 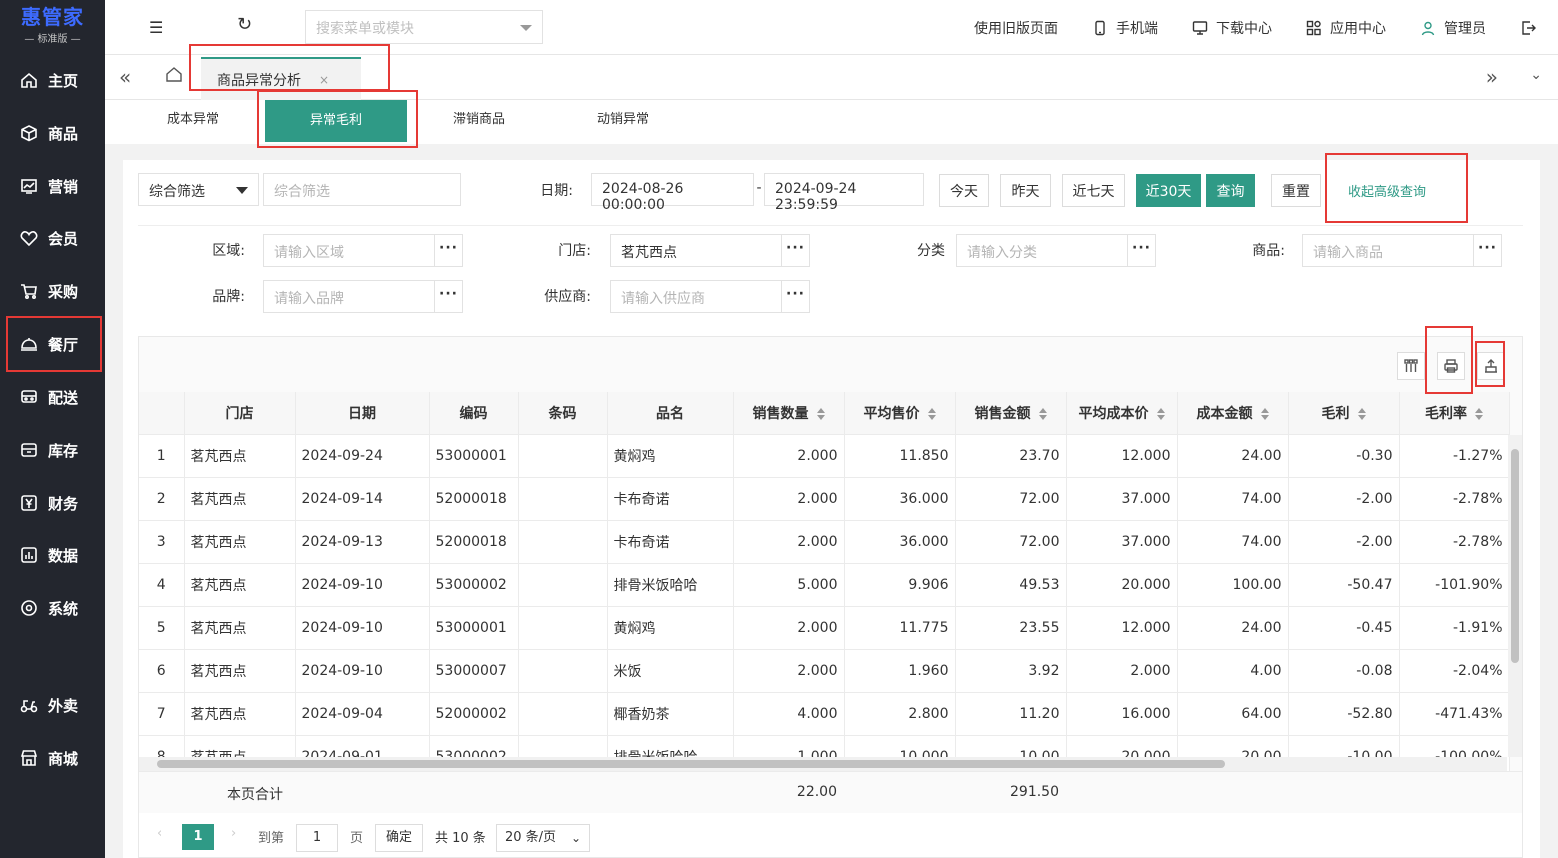 I want to click on combo-filter-select: 综合筛选, so click(x=198, y=189).